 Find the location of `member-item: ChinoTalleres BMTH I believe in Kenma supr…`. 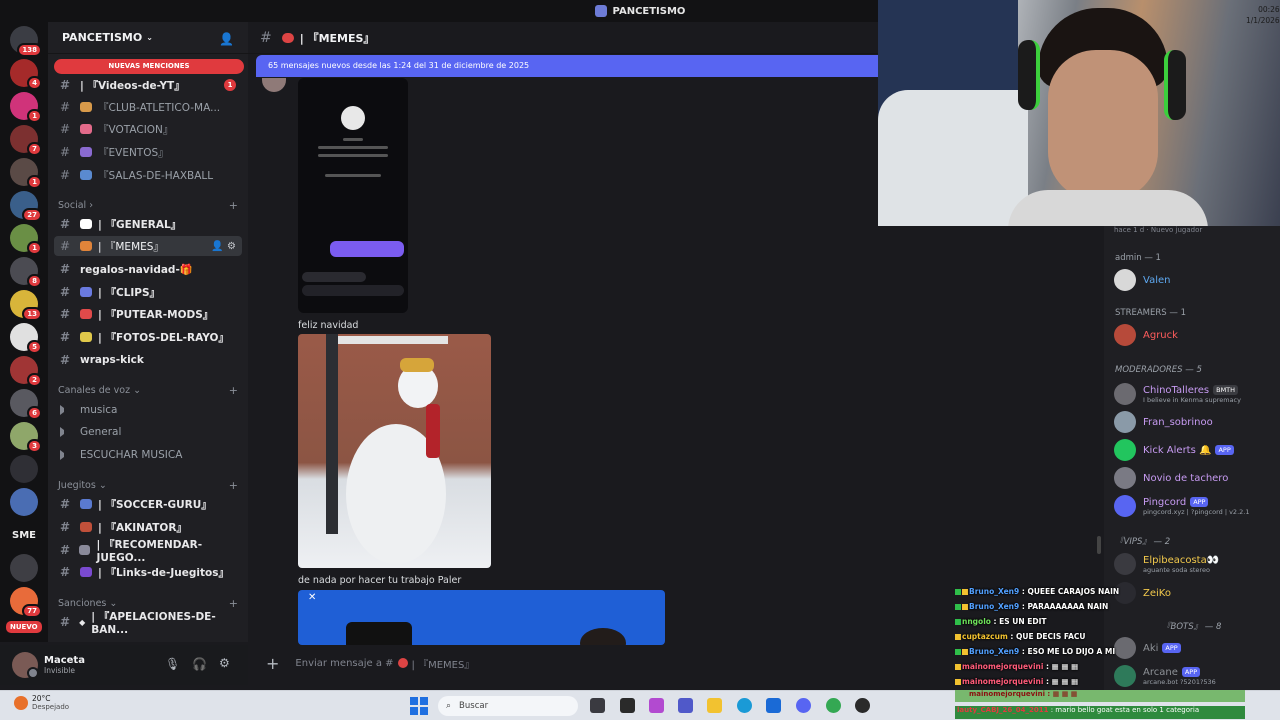

member-item: ChinoTalleres BMTH I believe in Kenma supr… is located at coordinates (1196, 394).